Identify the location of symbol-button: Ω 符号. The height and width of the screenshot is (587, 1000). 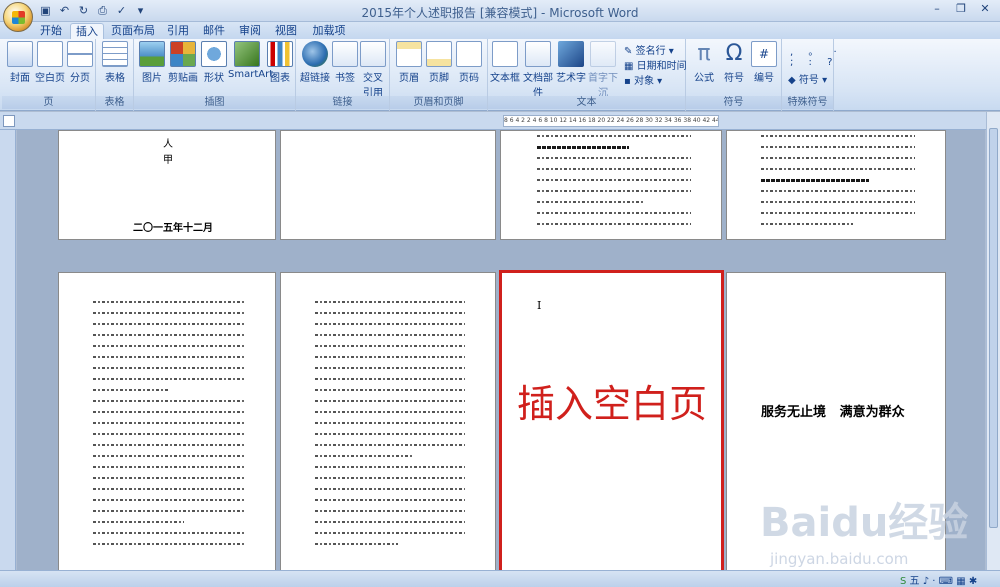
(734, 62).